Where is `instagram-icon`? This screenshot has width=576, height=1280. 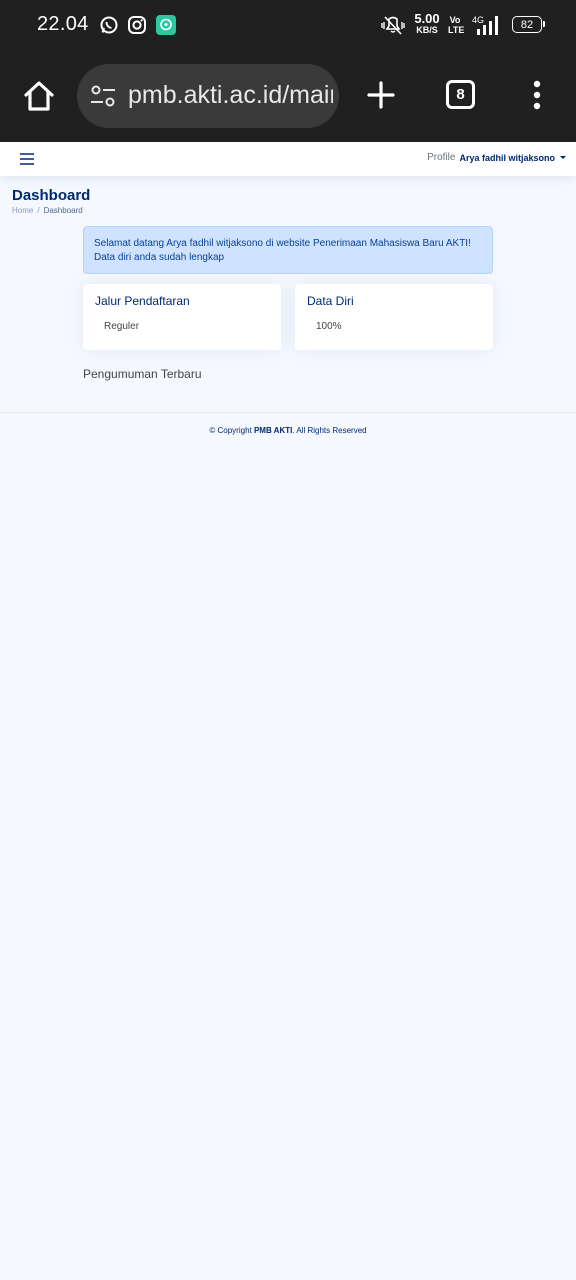
instagram-icon is located at coordinates (137, 25).